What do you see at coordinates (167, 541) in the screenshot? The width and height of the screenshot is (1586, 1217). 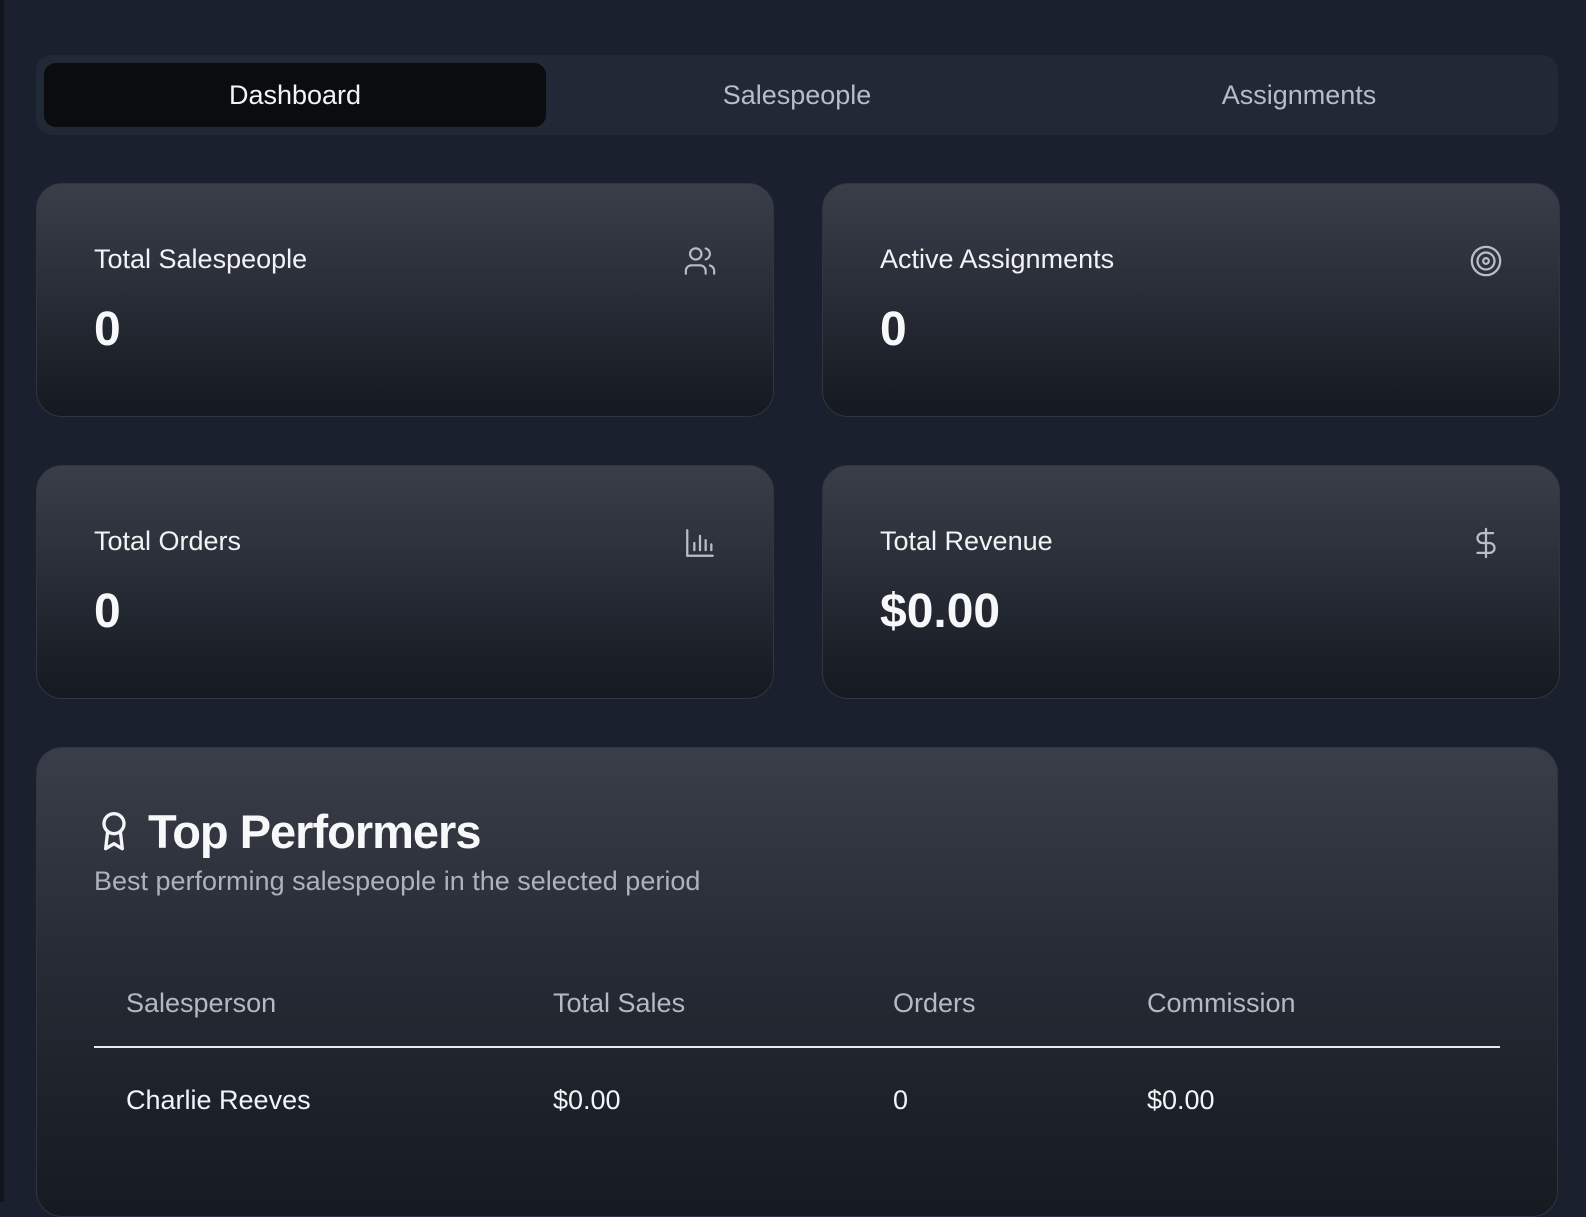 I see `stat-label: Total Orders` at bounding box center [167, 541].